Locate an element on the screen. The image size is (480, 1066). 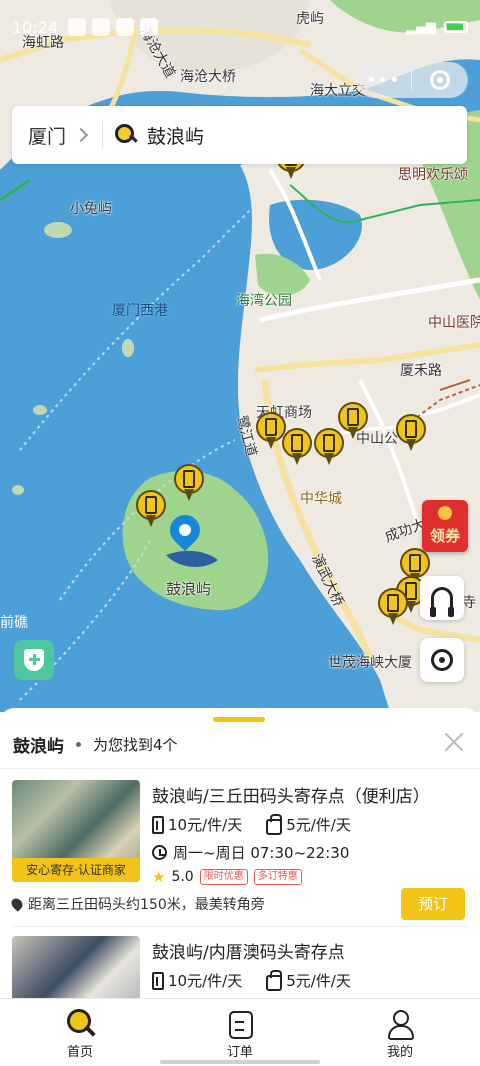
tab-mine: 我的 is located at coordinates (400, 1032).